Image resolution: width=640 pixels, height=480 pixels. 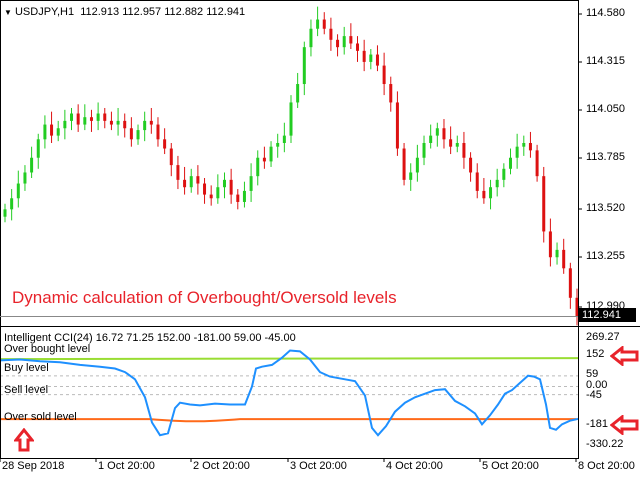 I want to click on time-axis-label: 4 Oct 20:00, so click(x=414, y=466).